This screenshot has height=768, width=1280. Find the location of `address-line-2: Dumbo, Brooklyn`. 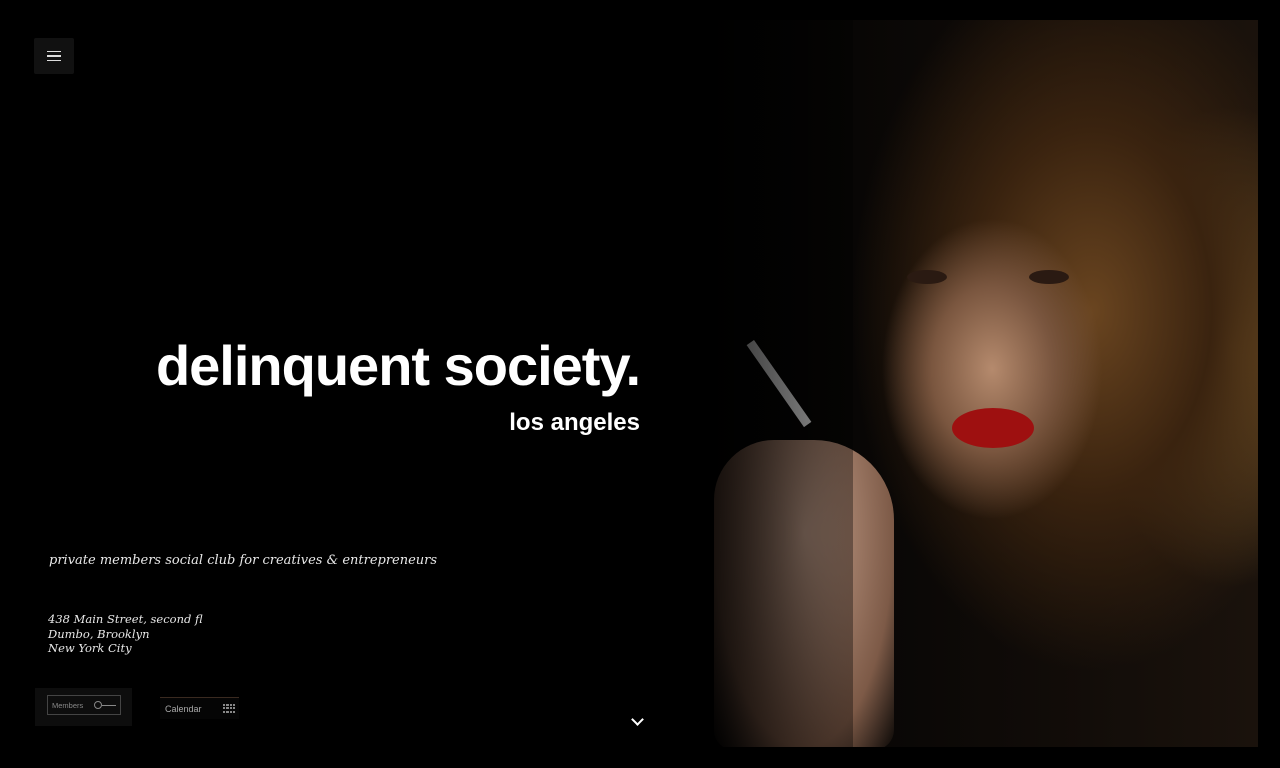

address-line-2: Dumbo, Brooklyn is located at coordinates (99, 633).